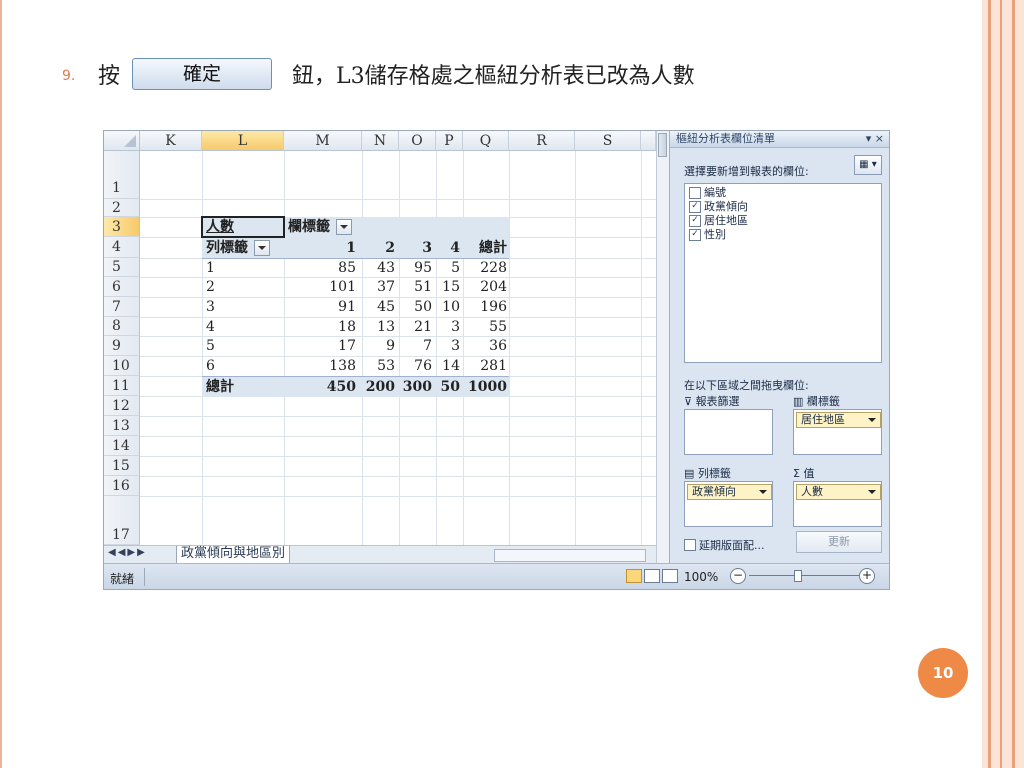  Describe the element at coordinates (688, 401) in the screenshot. I see `filter-icon: ⊽` at that location.